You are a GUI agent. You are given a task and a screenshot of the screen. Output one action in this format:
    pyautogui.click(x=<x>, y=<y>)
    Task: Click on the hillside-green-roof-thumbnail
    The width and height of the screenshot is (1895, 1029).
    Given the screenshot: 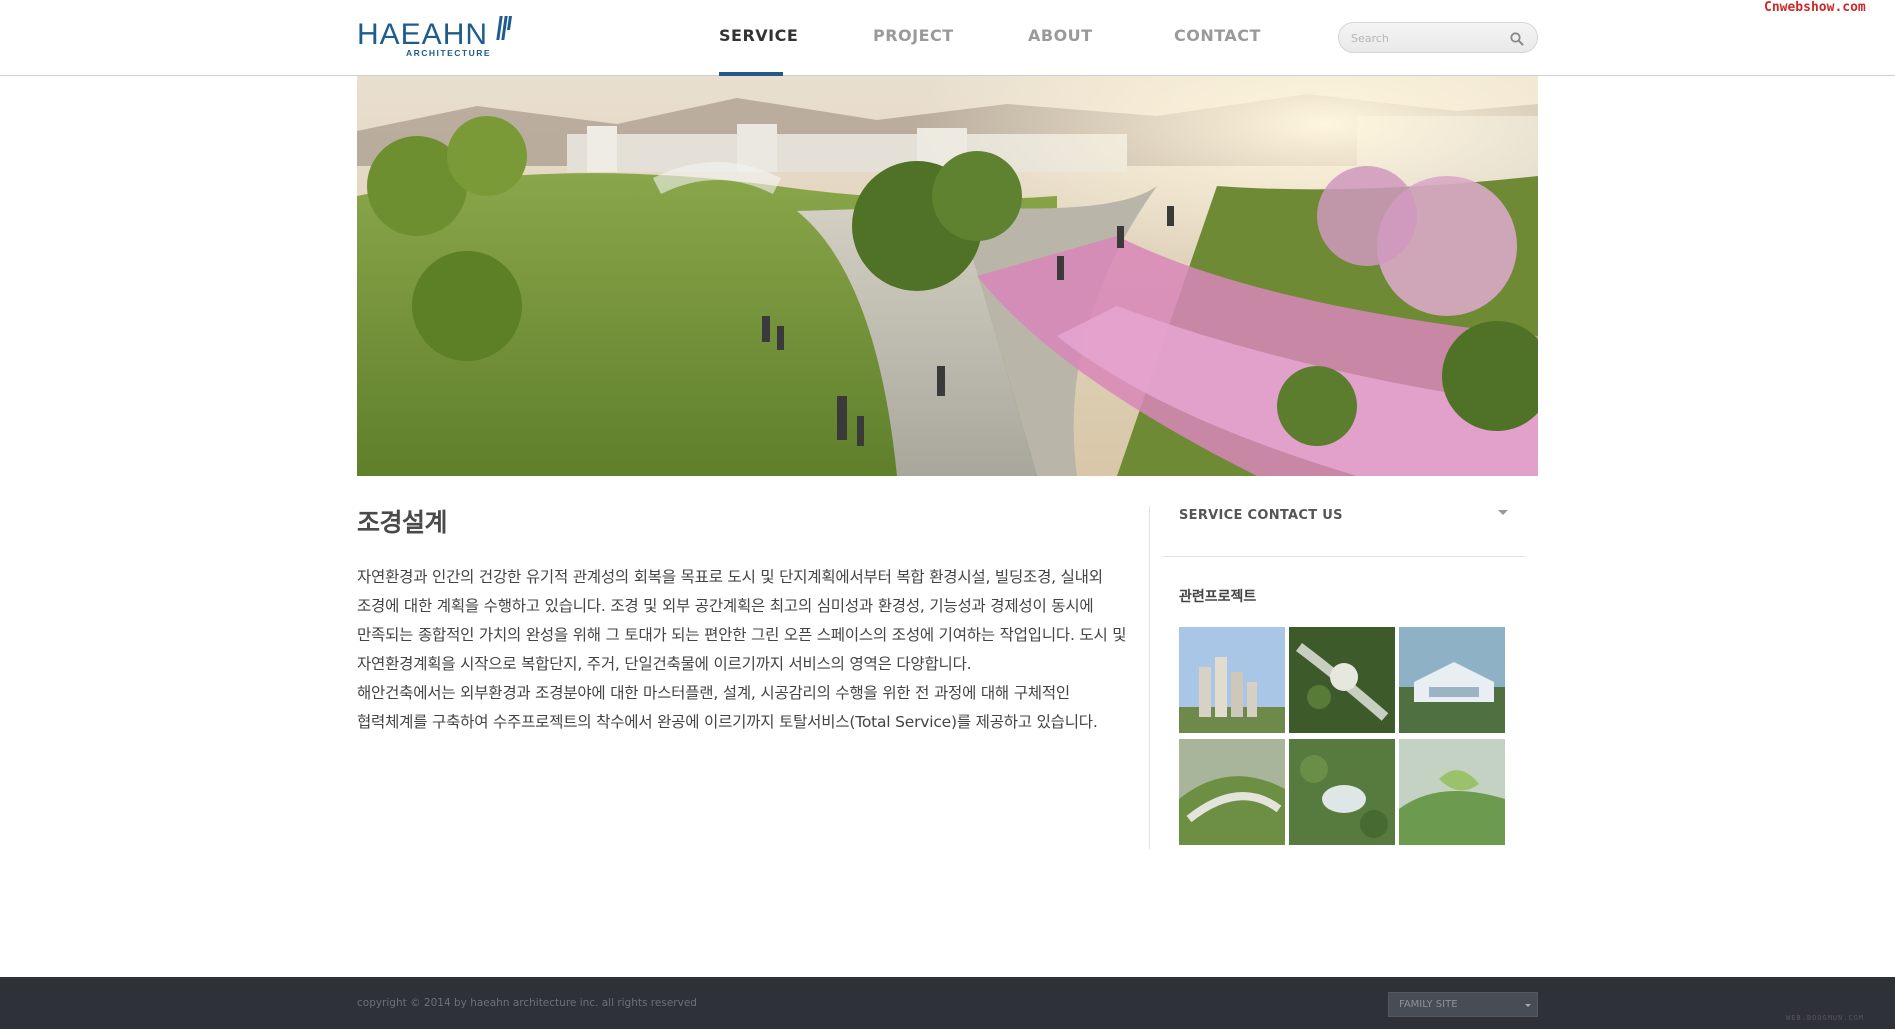 What is the action you would take?
    pyautogui.click(x=1452, y=792)
    